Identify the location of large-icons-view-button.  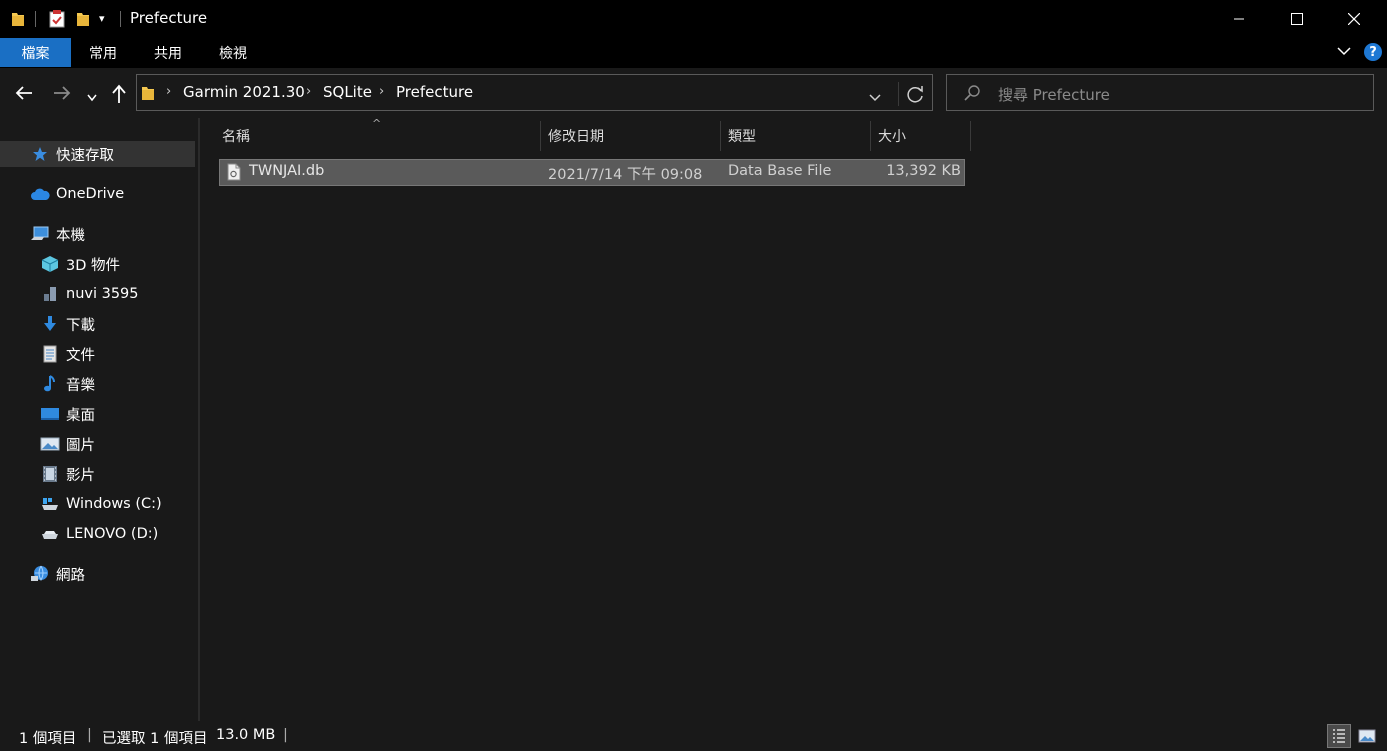
(1367, 736).